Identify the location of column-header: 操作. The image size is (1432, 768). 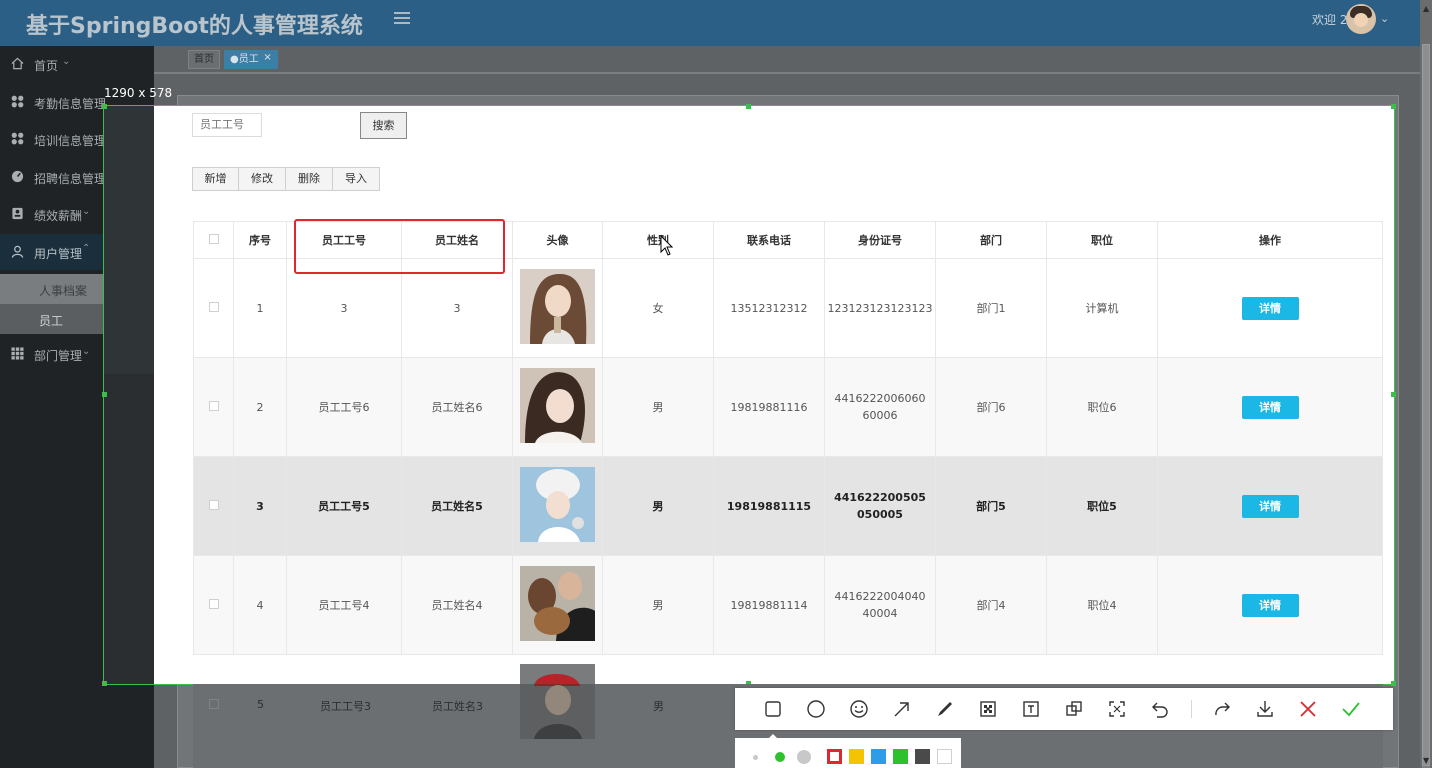
(1270, 240).